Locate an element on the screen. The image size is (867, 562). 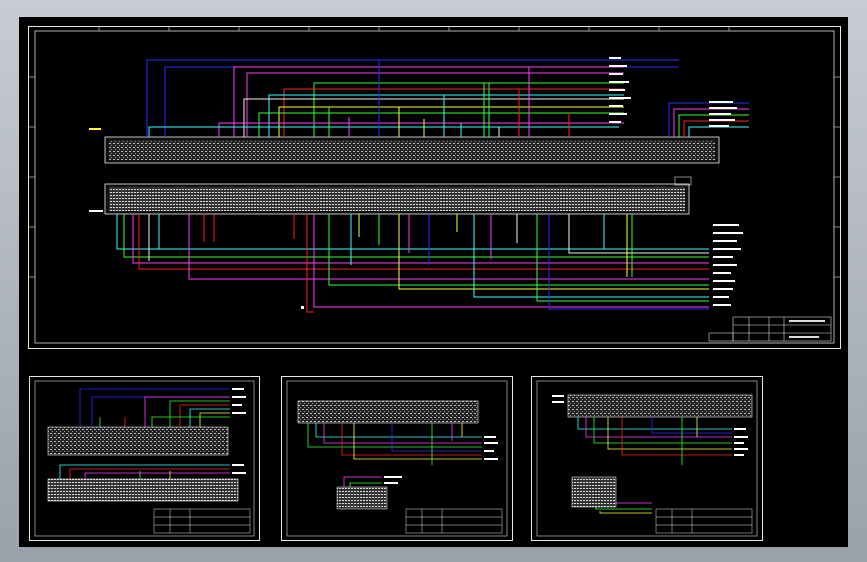
sheet-2-schematic-drawing is located at coordinates (397, 458).